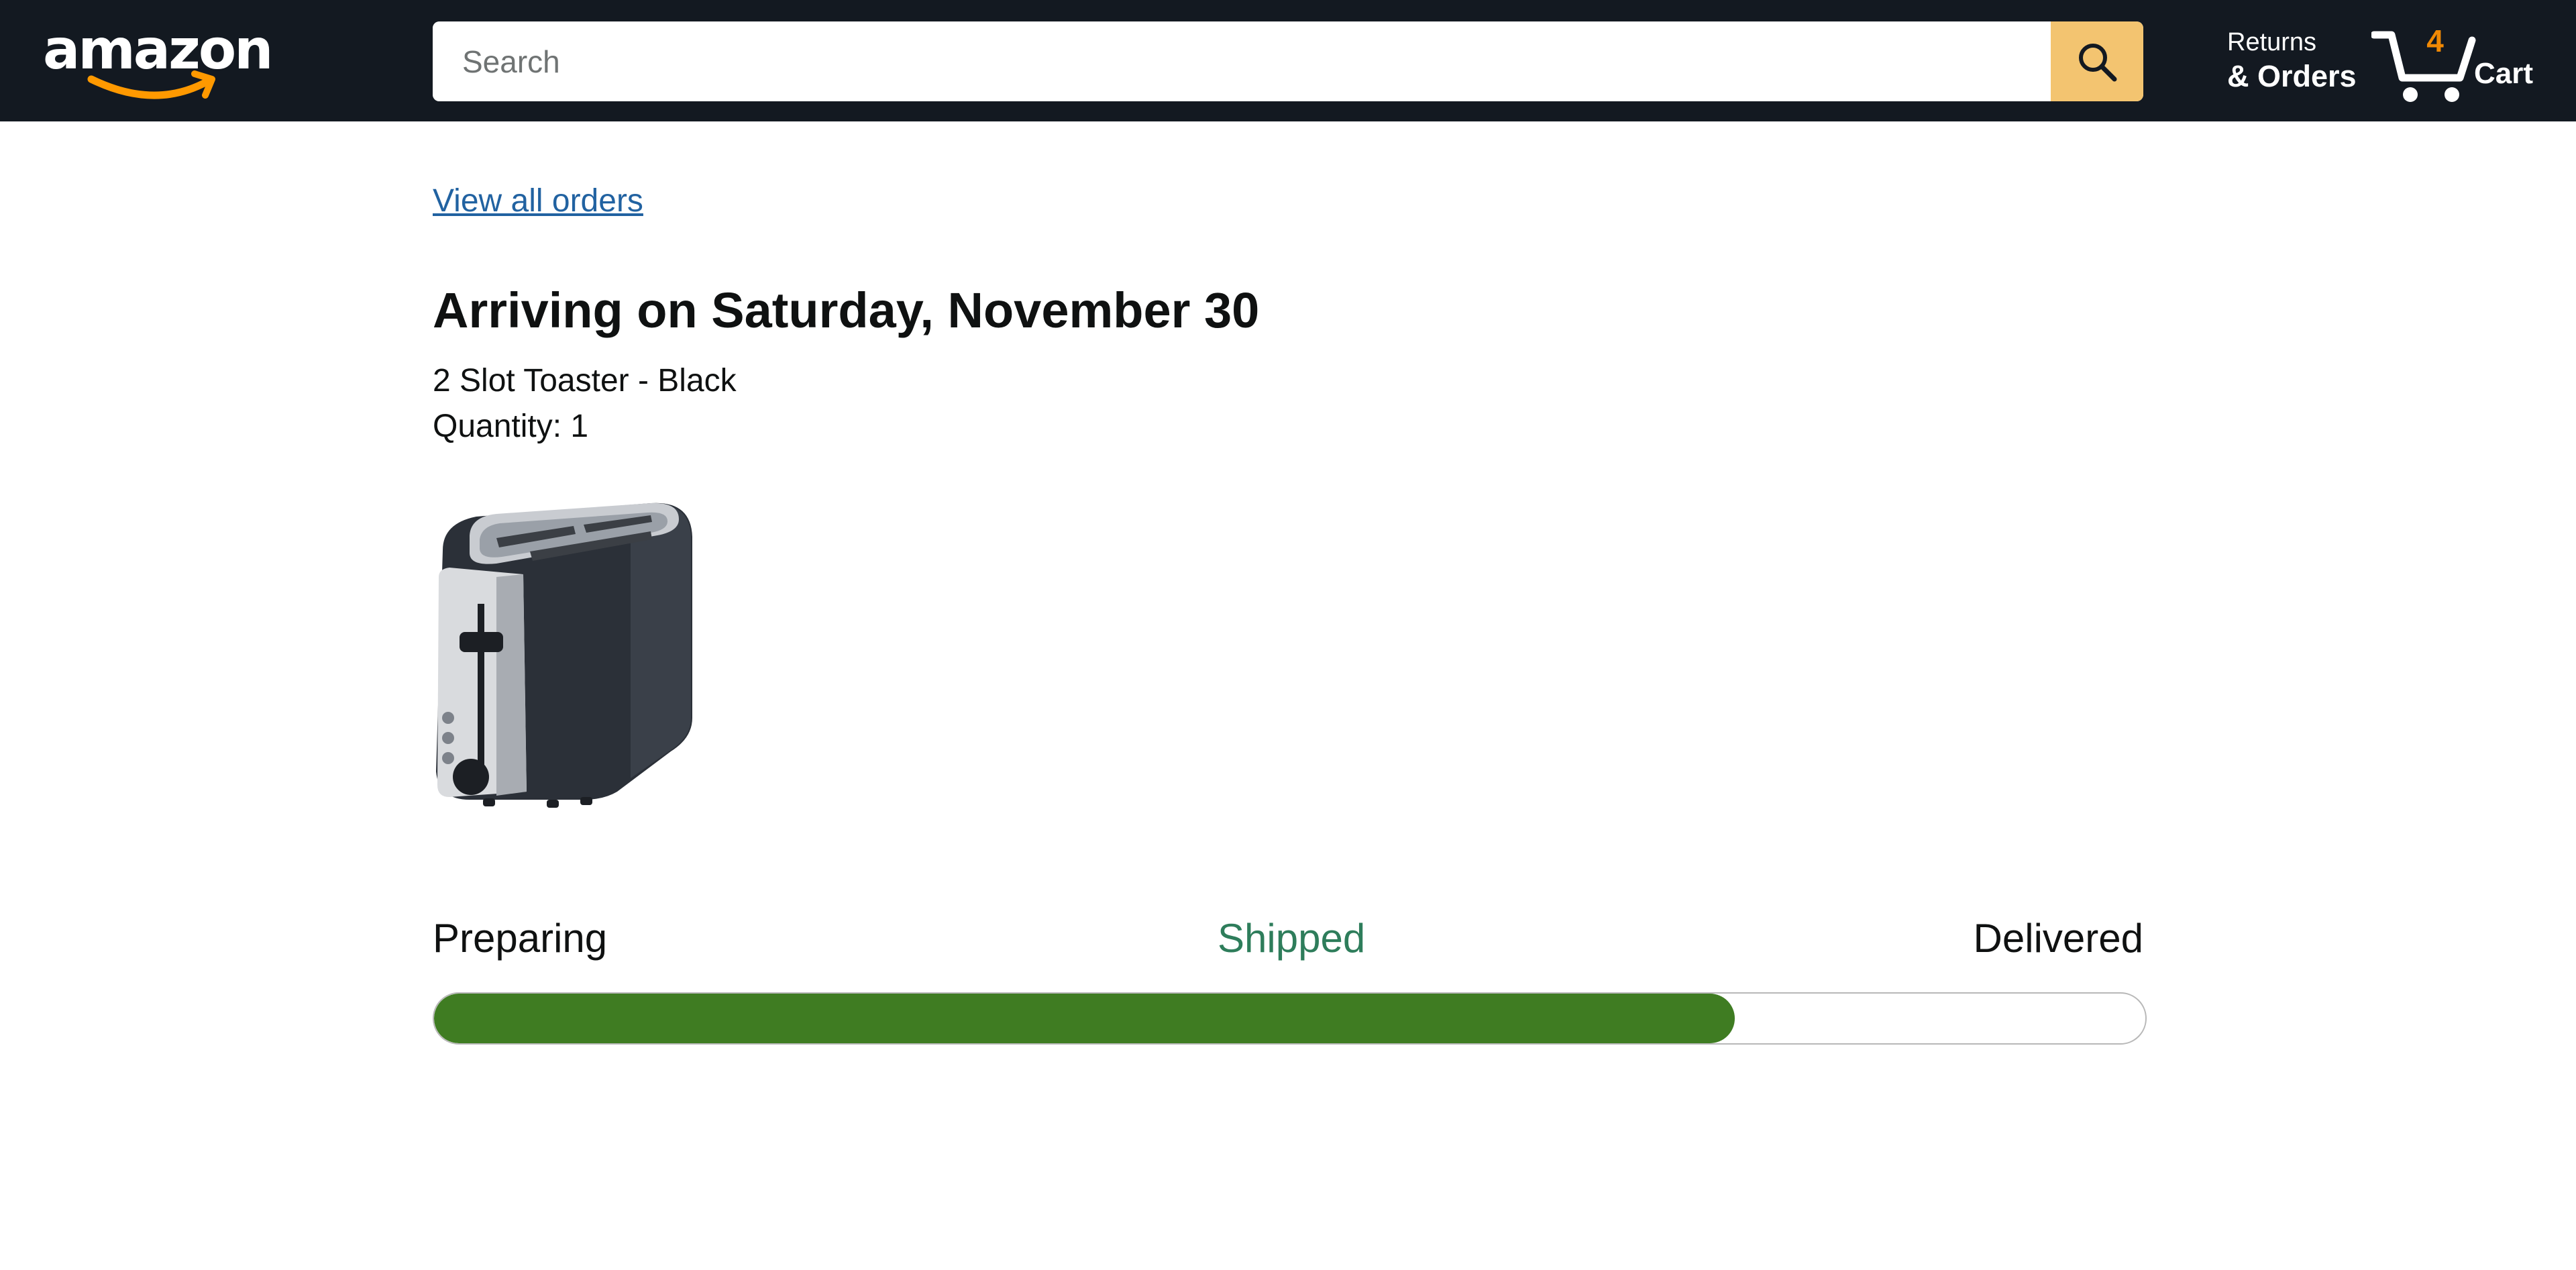 The width and height of the screenshot is (2576, 1270). I want to click on toaster-image, so click(564, 655).